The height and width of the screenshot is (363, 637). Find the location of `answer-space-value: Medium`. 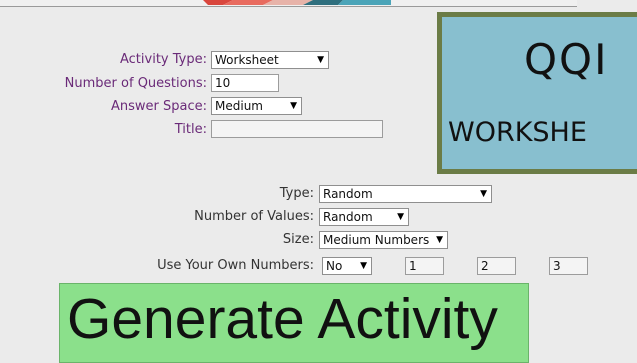

answer-space-value: Medium is located at coordinates (239, 106).